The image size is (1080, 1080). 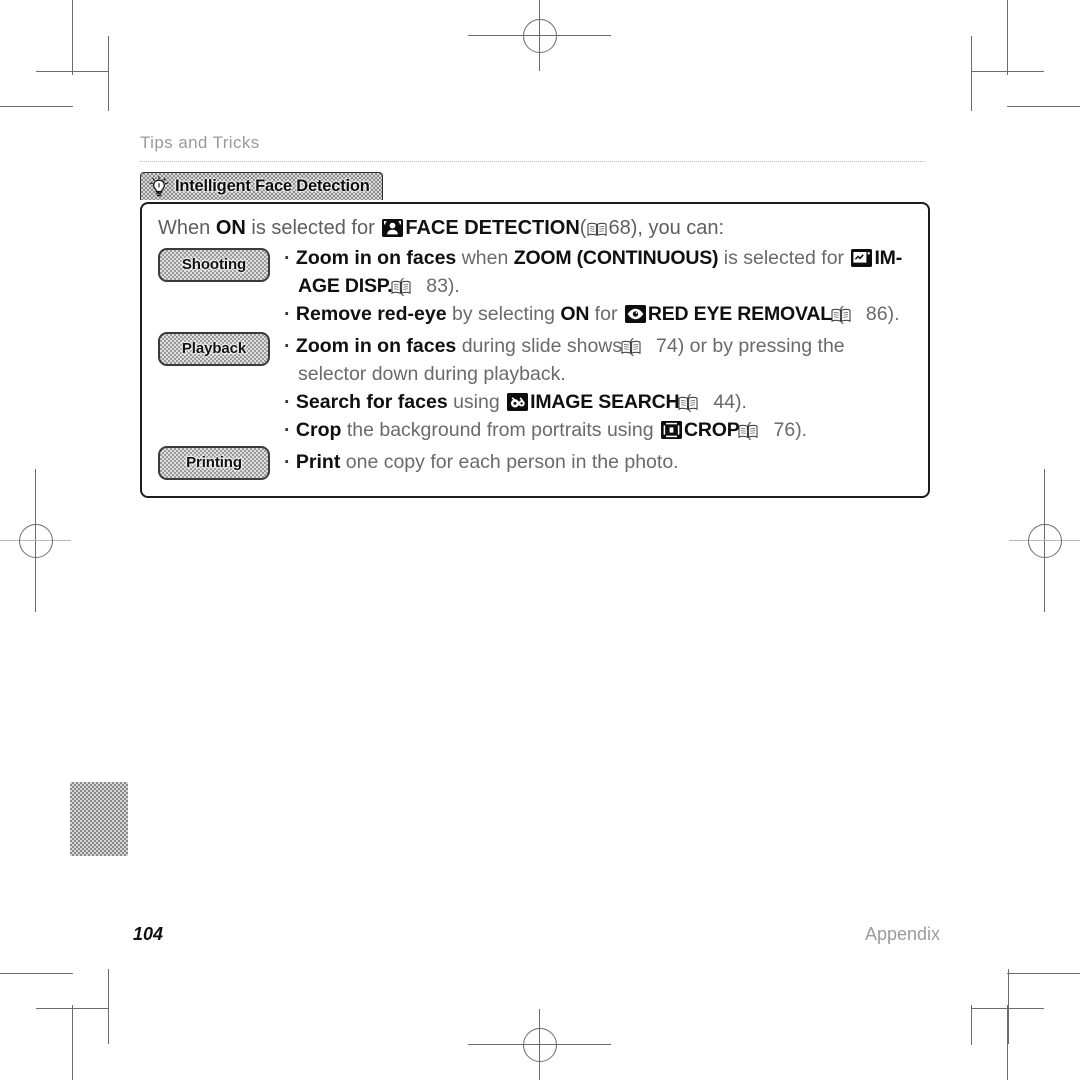 I want to click on intro-heading: FACE DETECTION, so click(x=492, y=227).